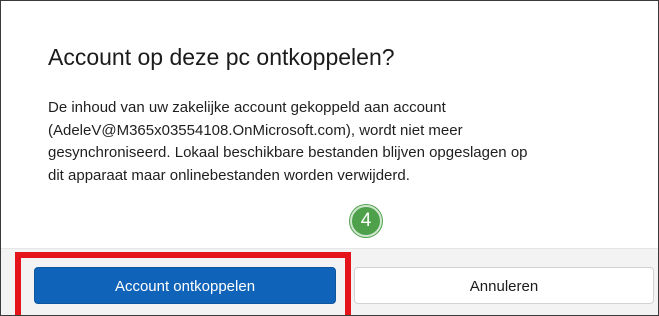  Describe the element at coordinates (221, 57) in the screenshot. I see `dialog-title: Account op deze pc ontkoppelen?` at that location.